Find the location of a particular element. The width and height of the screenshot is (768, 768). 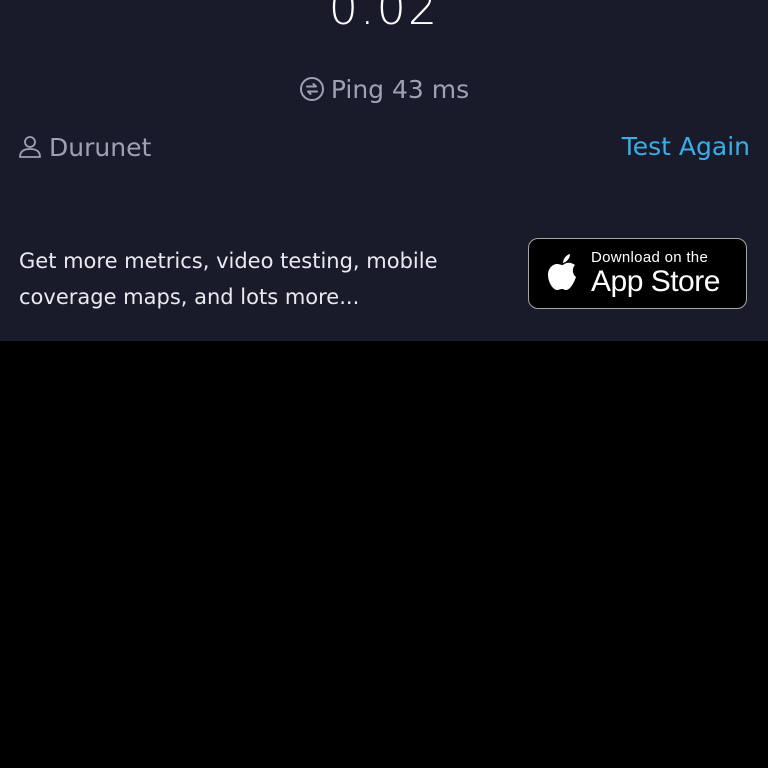

test-again-button: Test Again is located at coordinates (686, 147).